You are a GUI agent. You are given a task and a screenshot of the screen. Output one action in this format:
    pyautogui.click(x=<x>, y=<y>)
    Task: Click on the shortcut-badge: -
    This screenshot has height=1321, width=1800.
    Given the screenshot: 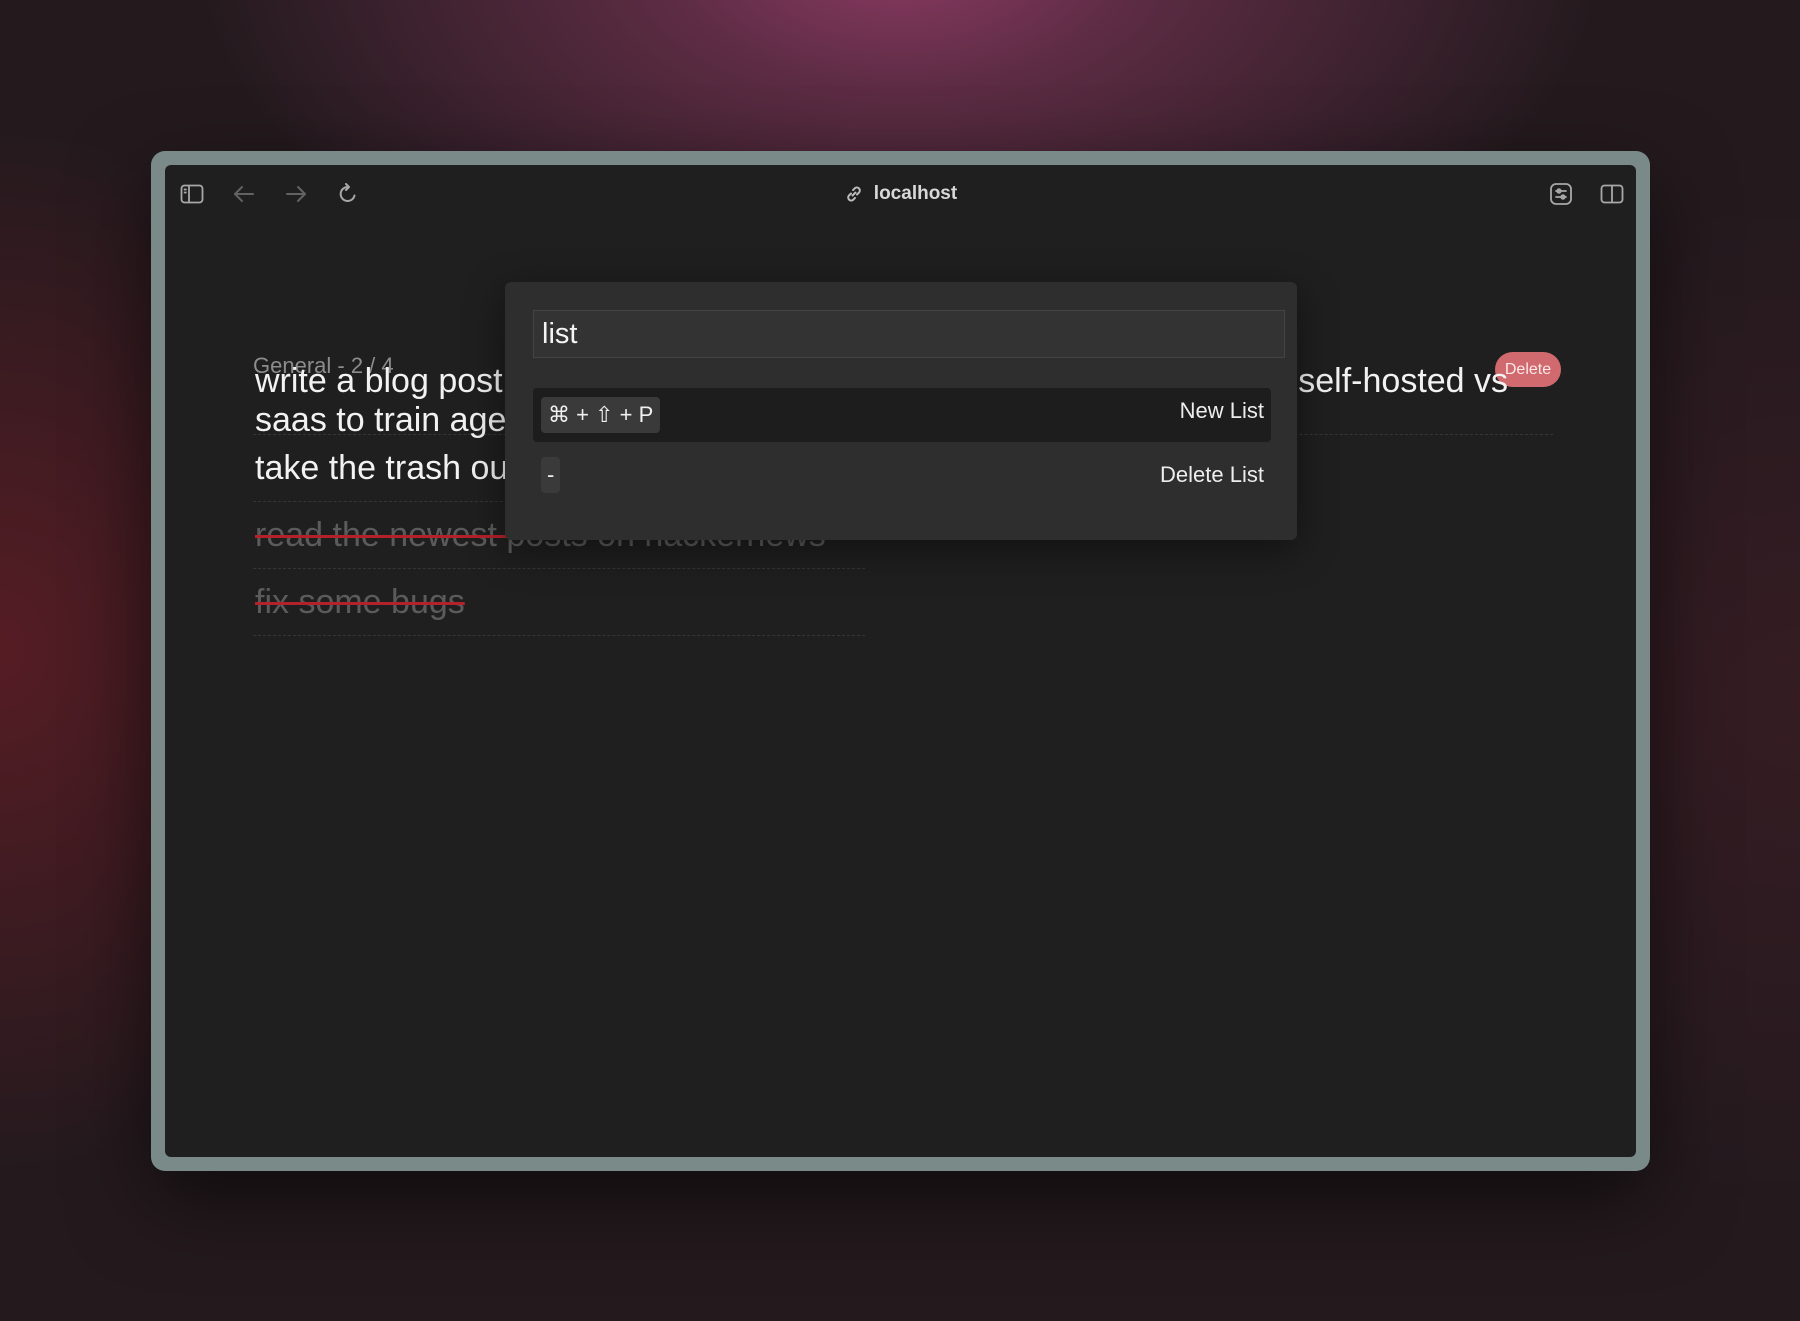 What is the action you would take?
    pyautogui.click(x=551, y=475)
    